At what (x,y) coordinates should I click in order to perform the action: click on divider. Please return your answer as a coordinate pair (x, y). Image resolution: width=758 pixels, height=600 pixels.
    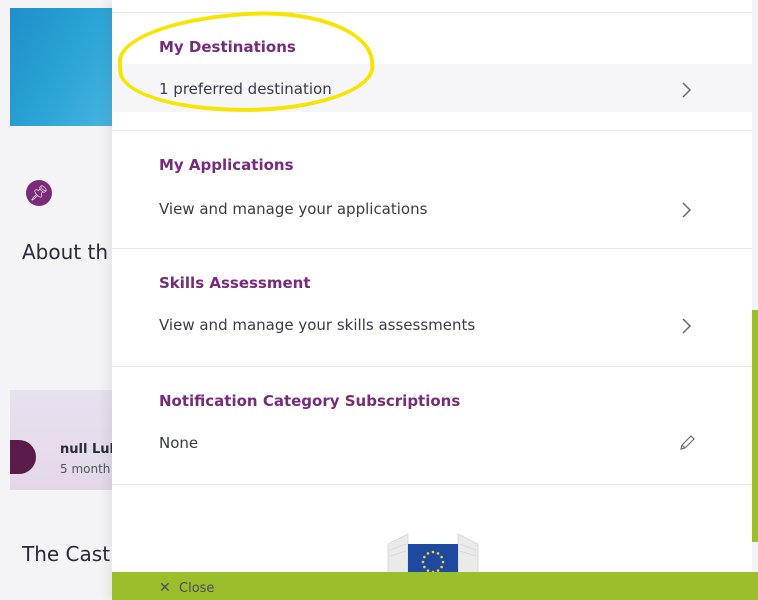
    Looking at the image, I should click on (432, 484).